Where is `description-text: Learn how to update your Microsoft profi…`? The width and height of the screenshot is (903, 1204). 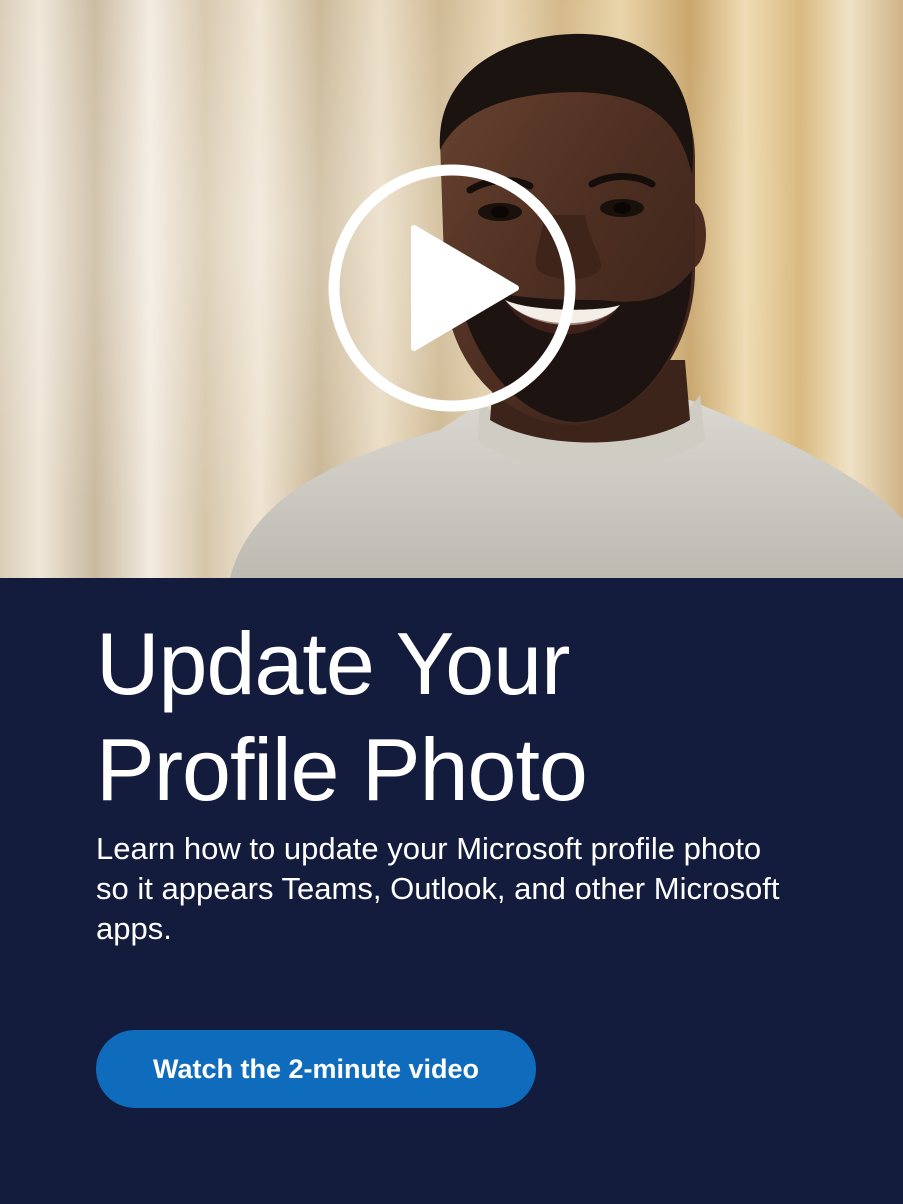
description-text: Learn how to update your Microsoft profi… is located at coordinates (438, 888).